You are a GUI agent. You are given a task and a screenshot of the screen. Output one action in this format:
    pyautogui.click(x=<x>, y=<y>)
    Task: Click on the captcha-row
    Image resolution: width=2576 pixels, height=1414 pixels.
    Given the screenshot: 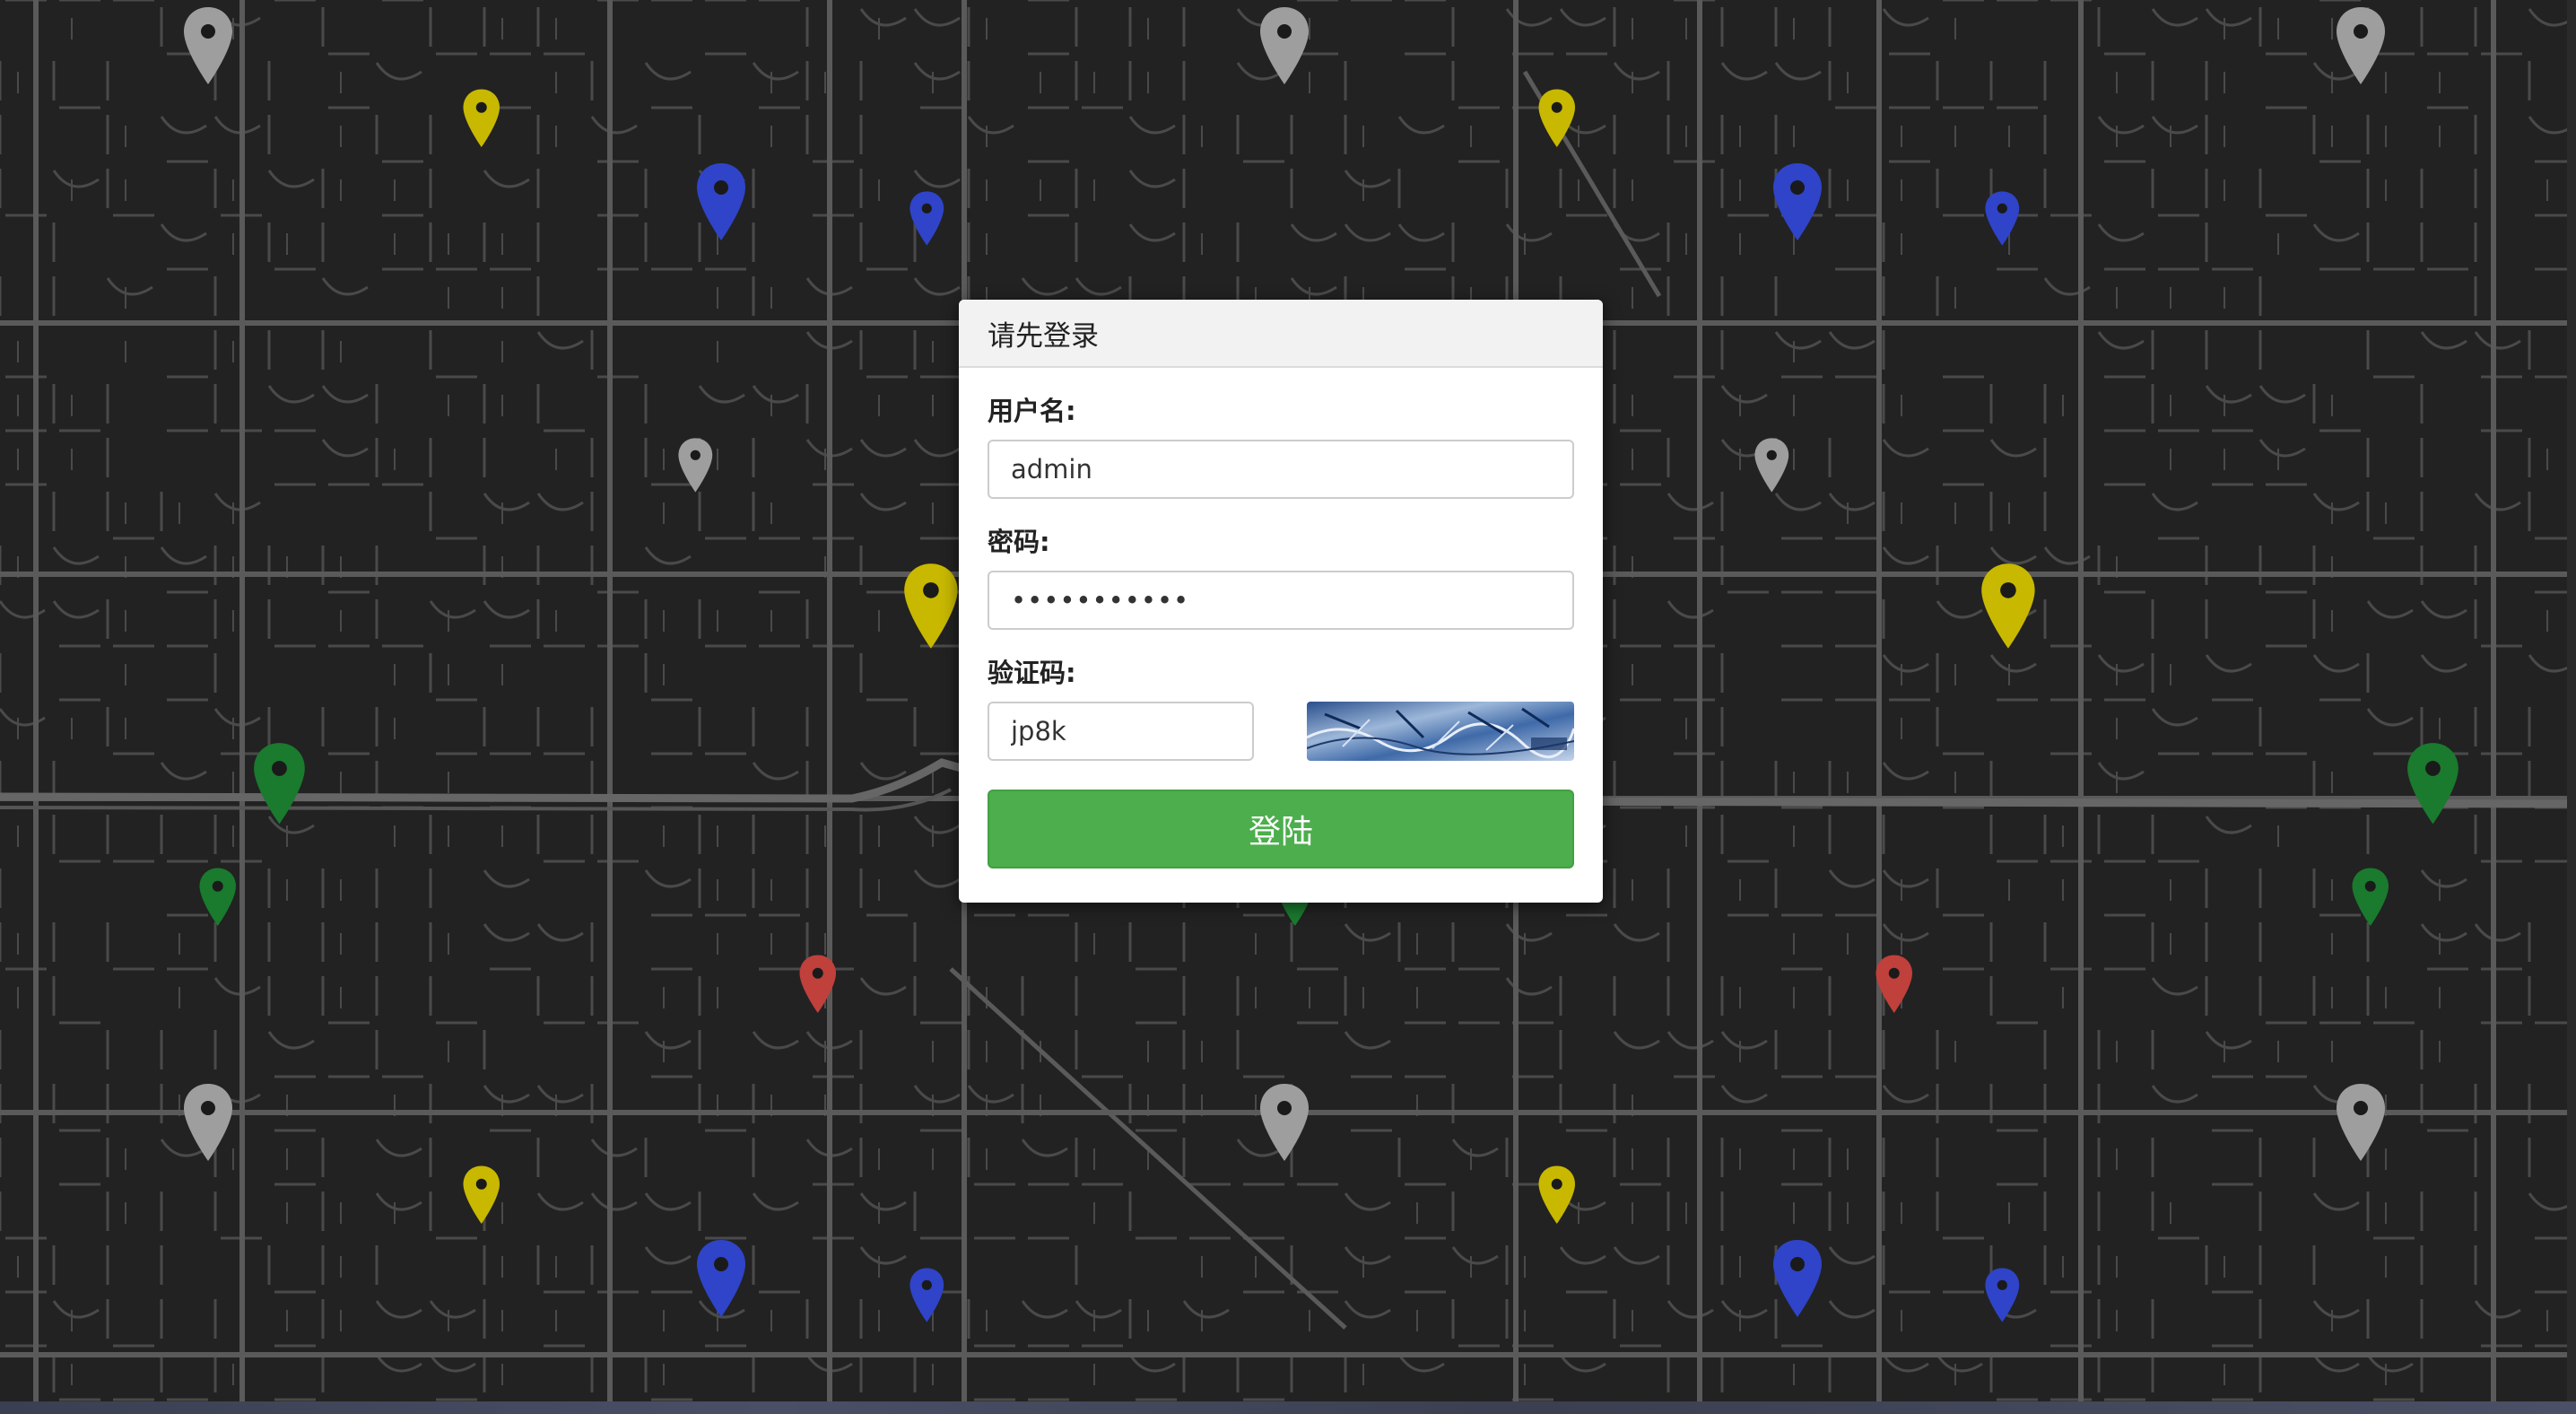 What is the action you would take?
    pyautogui.click(x=1281, y=732)
    